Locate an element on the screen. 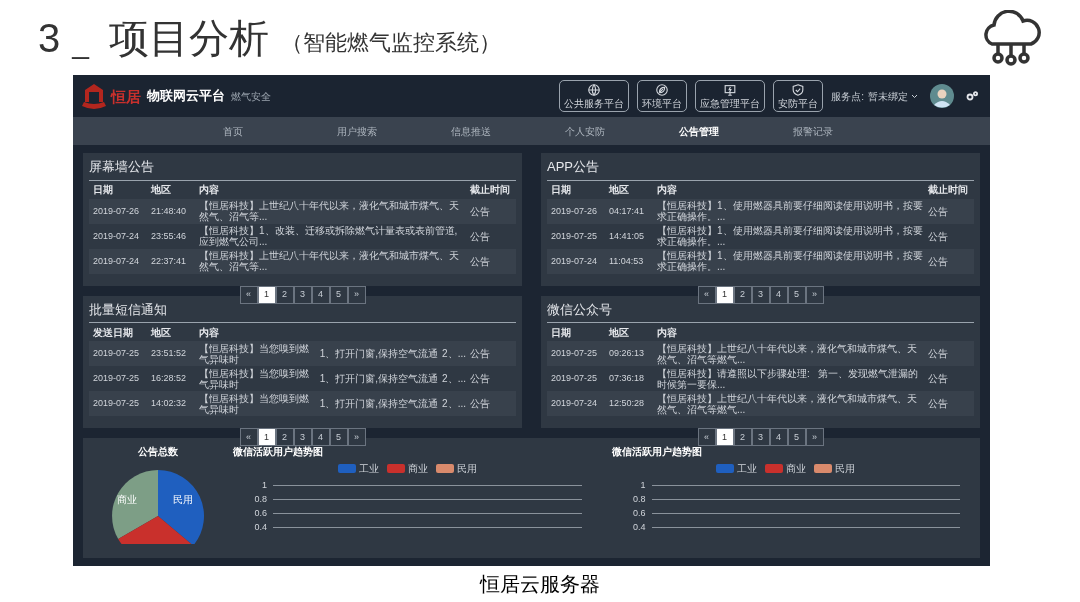 Image resolution: width=1080 pixels, height=602 pixels. slide-subtitle: （智能燃气监控系统） is located at coordinates (390, 42).